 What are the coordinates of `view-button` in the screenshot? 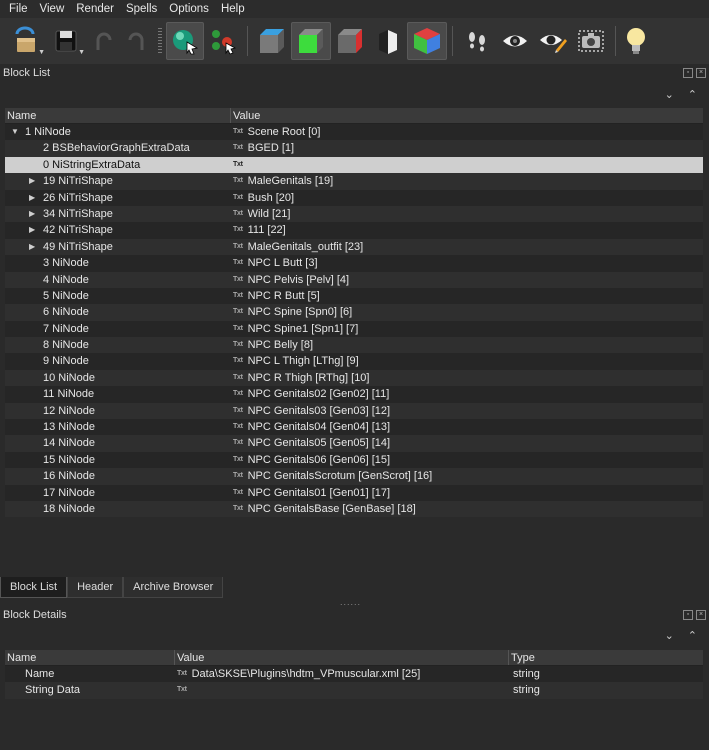 It's located at (515, 41).